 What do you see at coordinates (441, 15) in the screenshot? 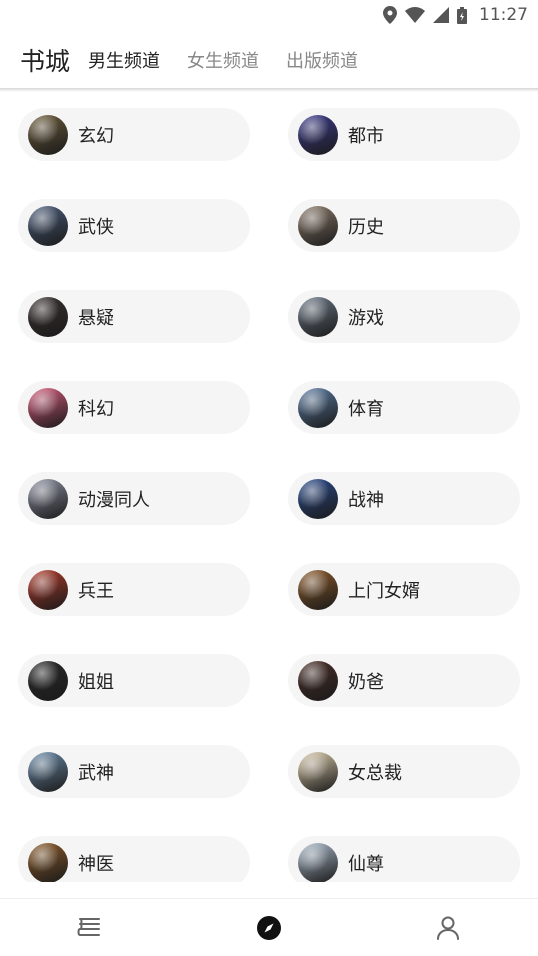
I see `signal-icon` at bounding box center [441, 15].